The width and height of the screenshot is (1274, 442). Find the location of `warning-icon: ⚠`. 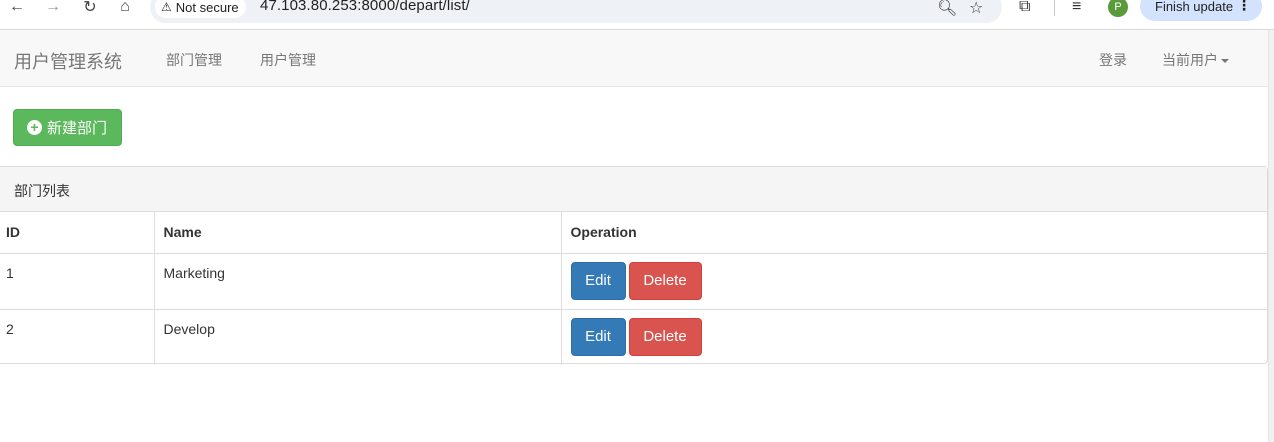

warning-icon: ⚠ is located at coordinates (166, 7).